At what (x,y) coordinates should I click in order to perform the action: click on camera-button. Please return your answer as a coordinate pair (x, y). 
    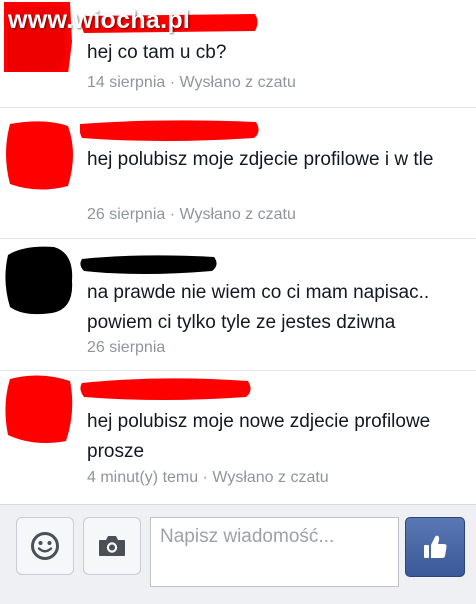
    Looking at the image, I should click on (112, 546).